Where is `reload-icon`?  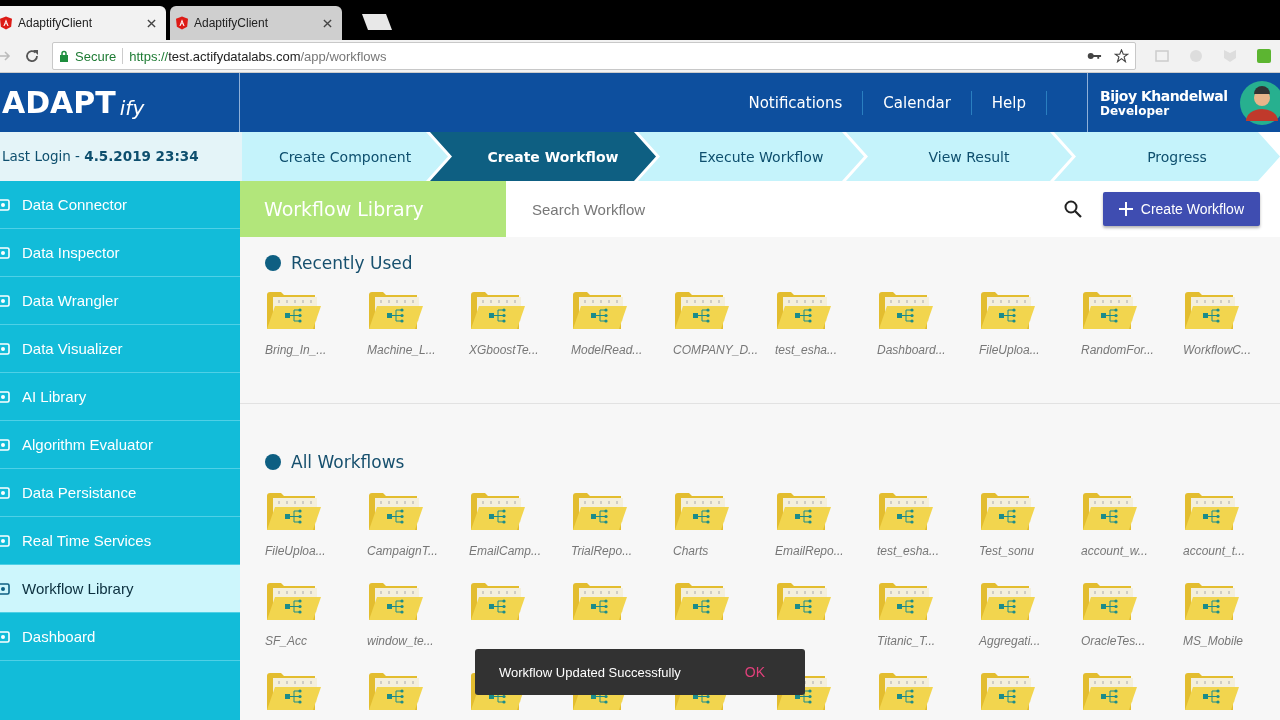 reload-icon is located at coordinates (32, 56).